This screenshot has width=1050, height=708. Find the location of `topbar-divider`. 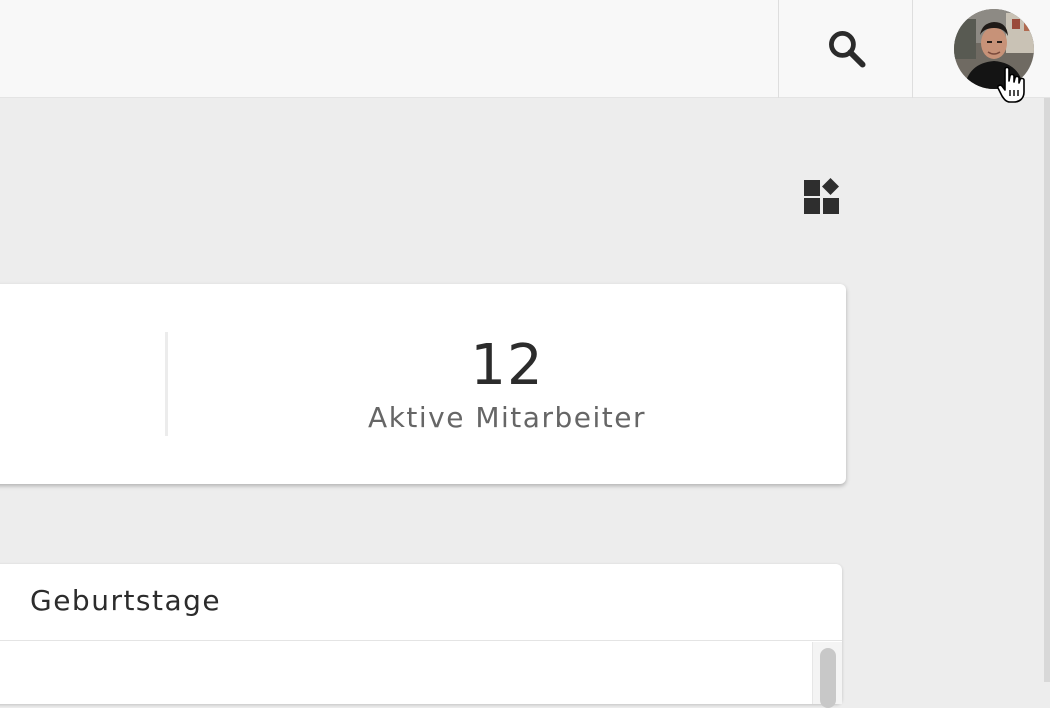

topbar-divider is located at coordinates (778, 49).